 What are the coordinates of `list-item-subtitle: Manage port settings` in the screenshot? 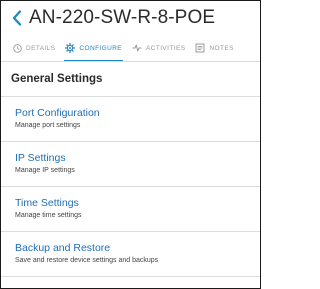 It's located at (48, 125).